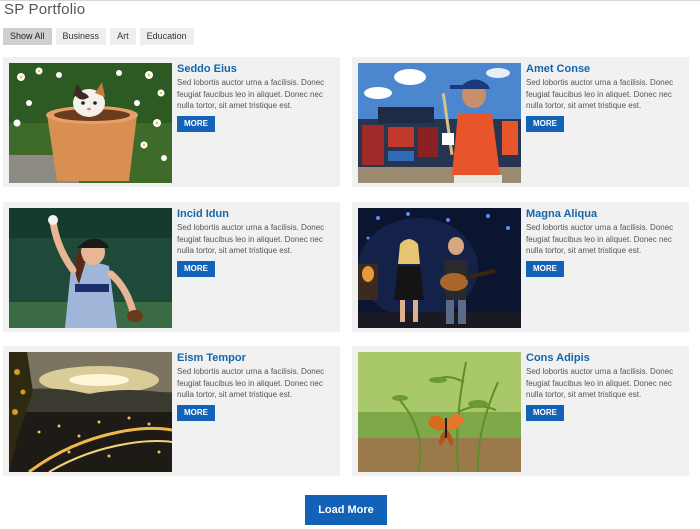 Image resolution: width=700 pixels, height=529 pixels. I want to click on card-title: Seddo Eius, so click(207, 69).